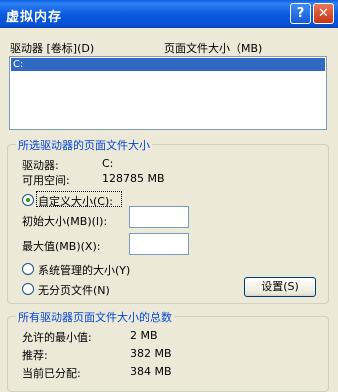 The height and width of the screenshot is (392, 338). I want to click on free-space-value: 128785 MB, so click(133, 178).